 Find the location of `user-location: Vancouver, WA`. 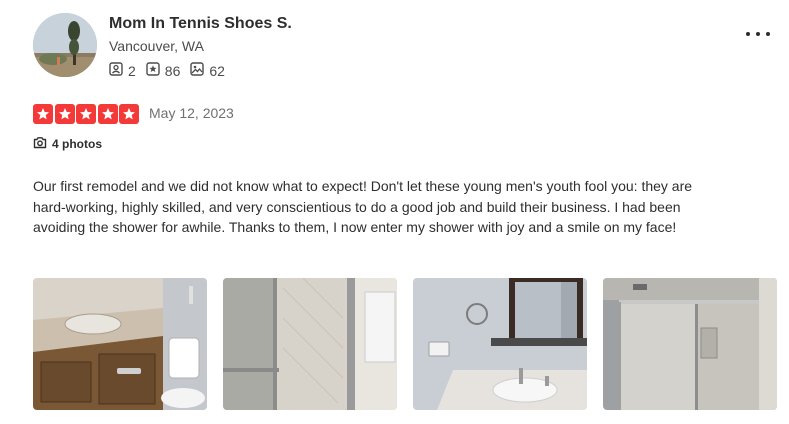

user-location: Vancouver, WA is located at coordinates (156, 46).